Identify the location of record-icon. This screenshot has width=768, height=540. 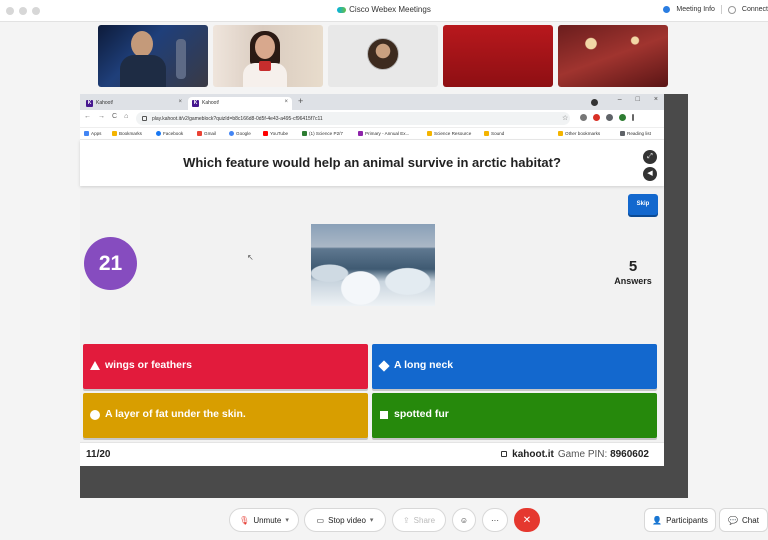
(594, 102).